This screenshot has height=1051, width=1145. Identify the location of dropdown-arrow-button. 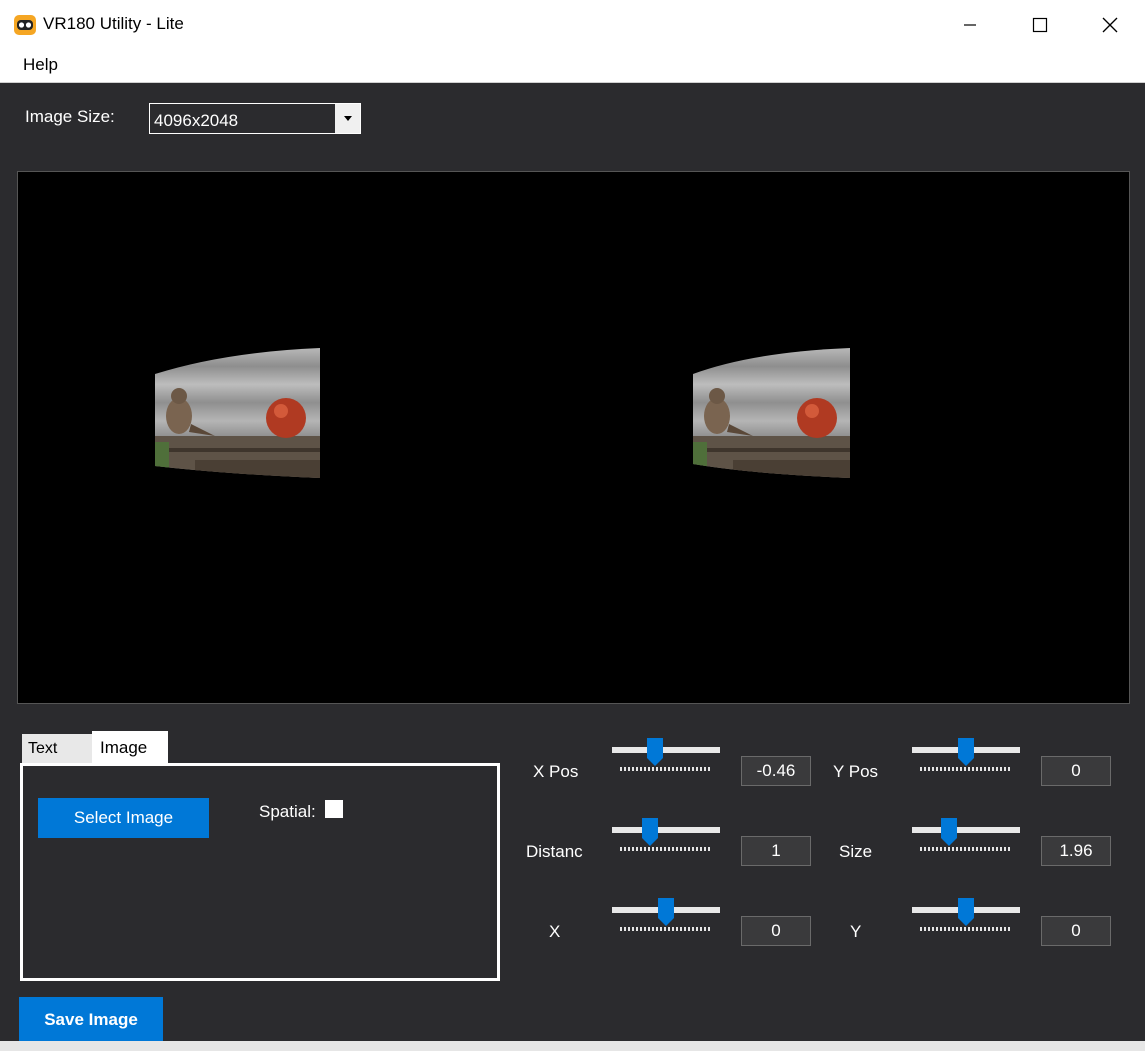
(347, 118).